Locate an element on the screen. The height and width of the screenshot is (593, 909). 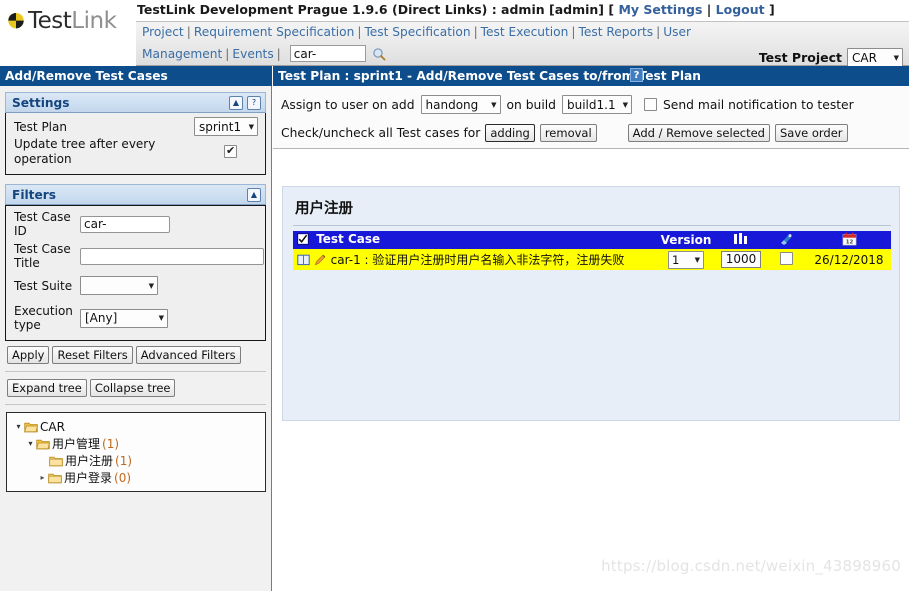
select-all-checkbox is located at coordinates (303, 240).